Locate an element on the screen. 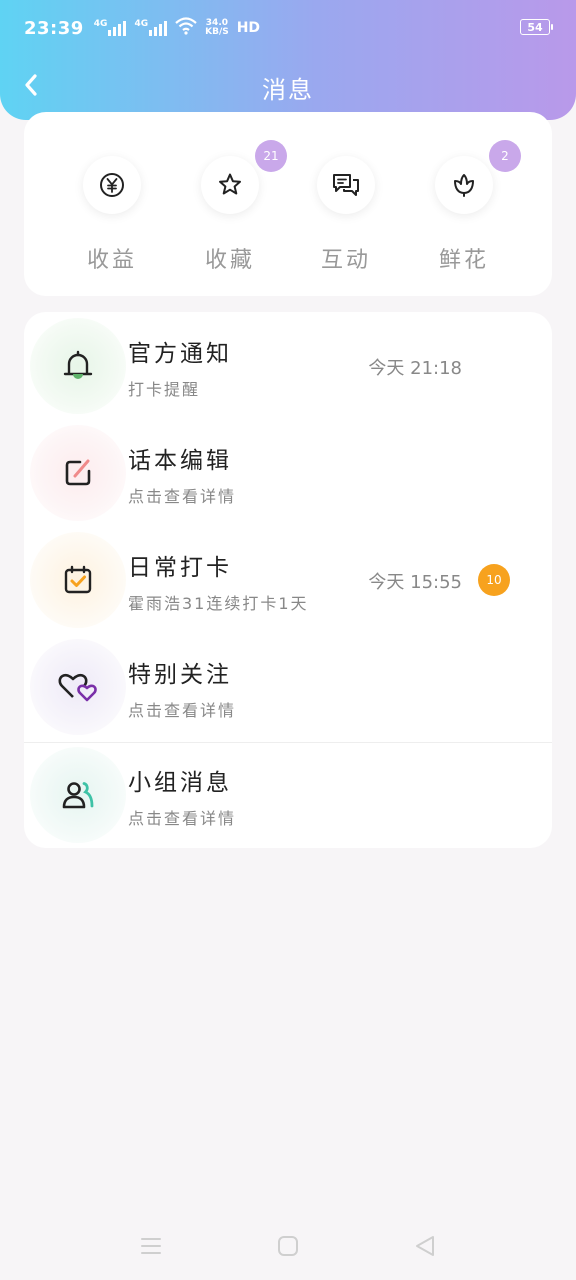  message-title: 官方通知 is located at coordinates (180, 354).